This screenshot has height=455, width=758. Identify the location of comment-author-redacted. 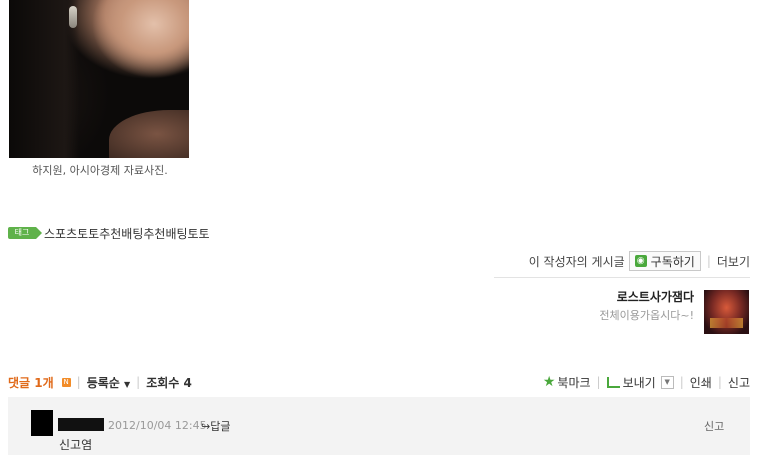
(81, 424).